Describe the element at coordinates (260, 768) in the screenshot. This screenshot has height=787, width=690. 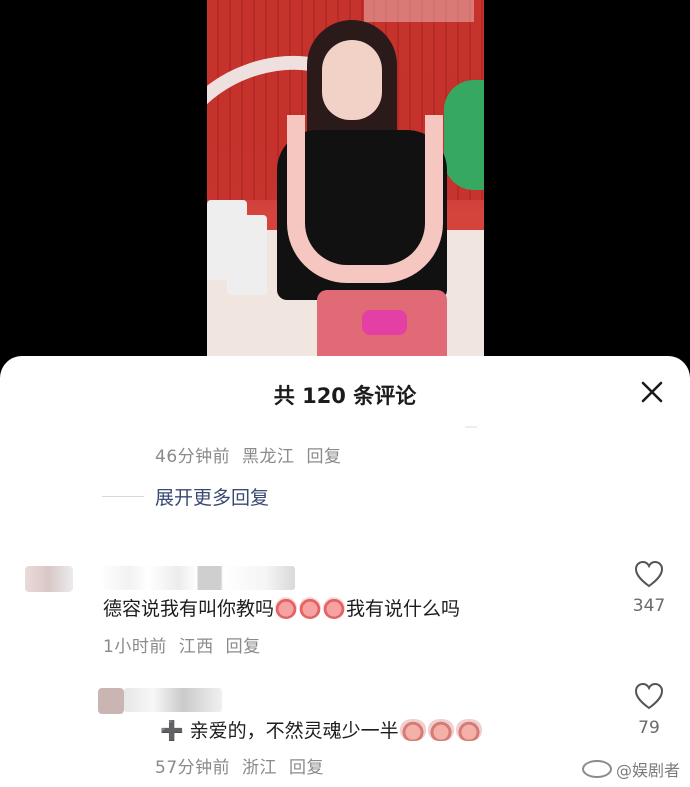
I see `comment-location: 浙江` at that location.